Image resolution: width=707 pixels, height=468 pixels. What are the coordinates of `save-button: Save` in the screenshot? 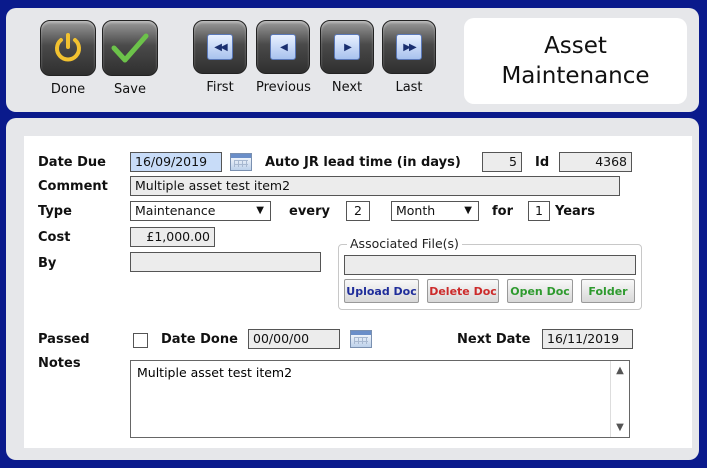 It's located at (130, 58).